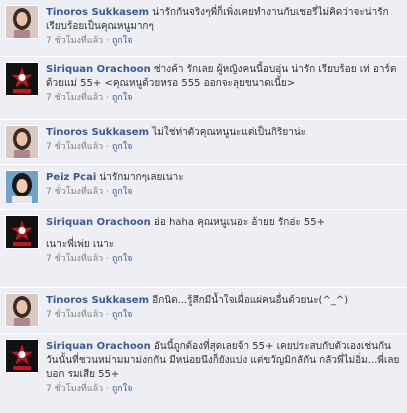  Describe the element at coordinates (229, 132) in the screenshot. I see `comment-text: ไม่ใช่ท่าตัวคุณหนูนะแต่เป็นกิริยาน่ะ` at that location.